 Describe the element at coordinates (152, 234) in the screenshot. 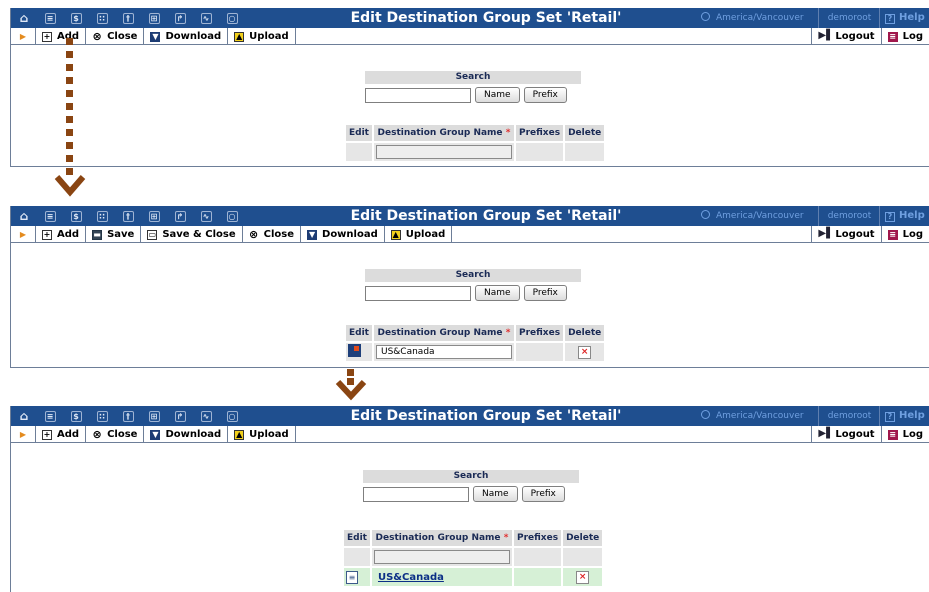

I see `save-close-icon: ▭` at that location.